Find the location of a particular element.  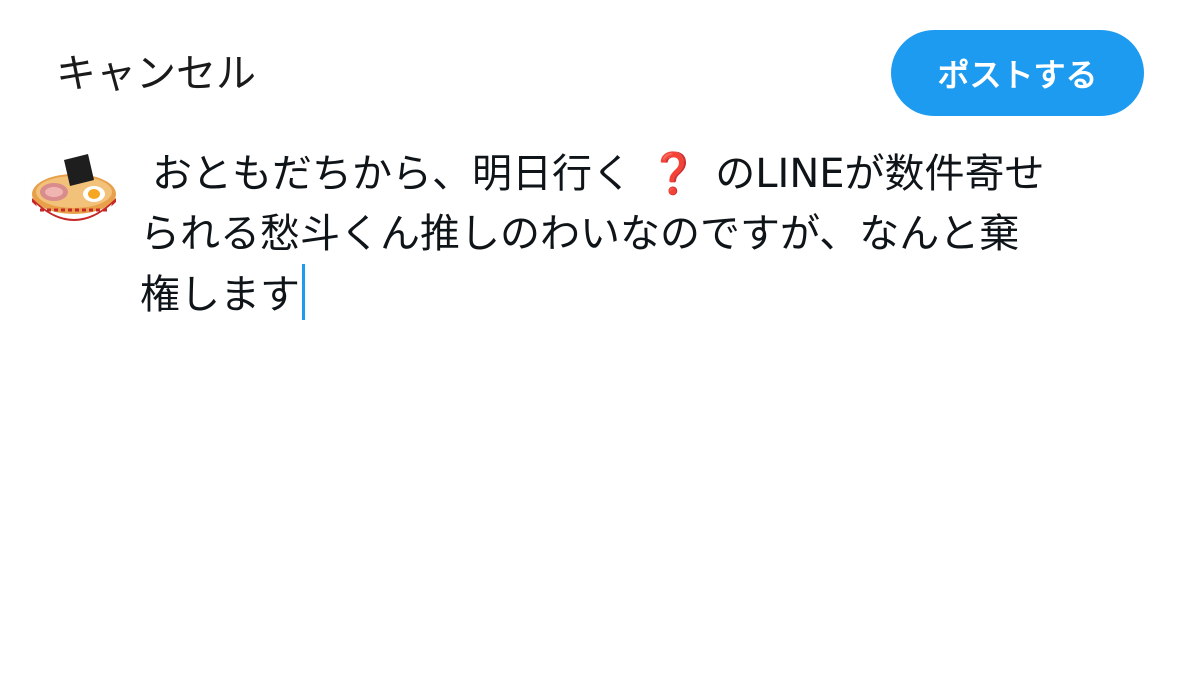

composer-line-3: 権します is located at coordinates (655, 294).